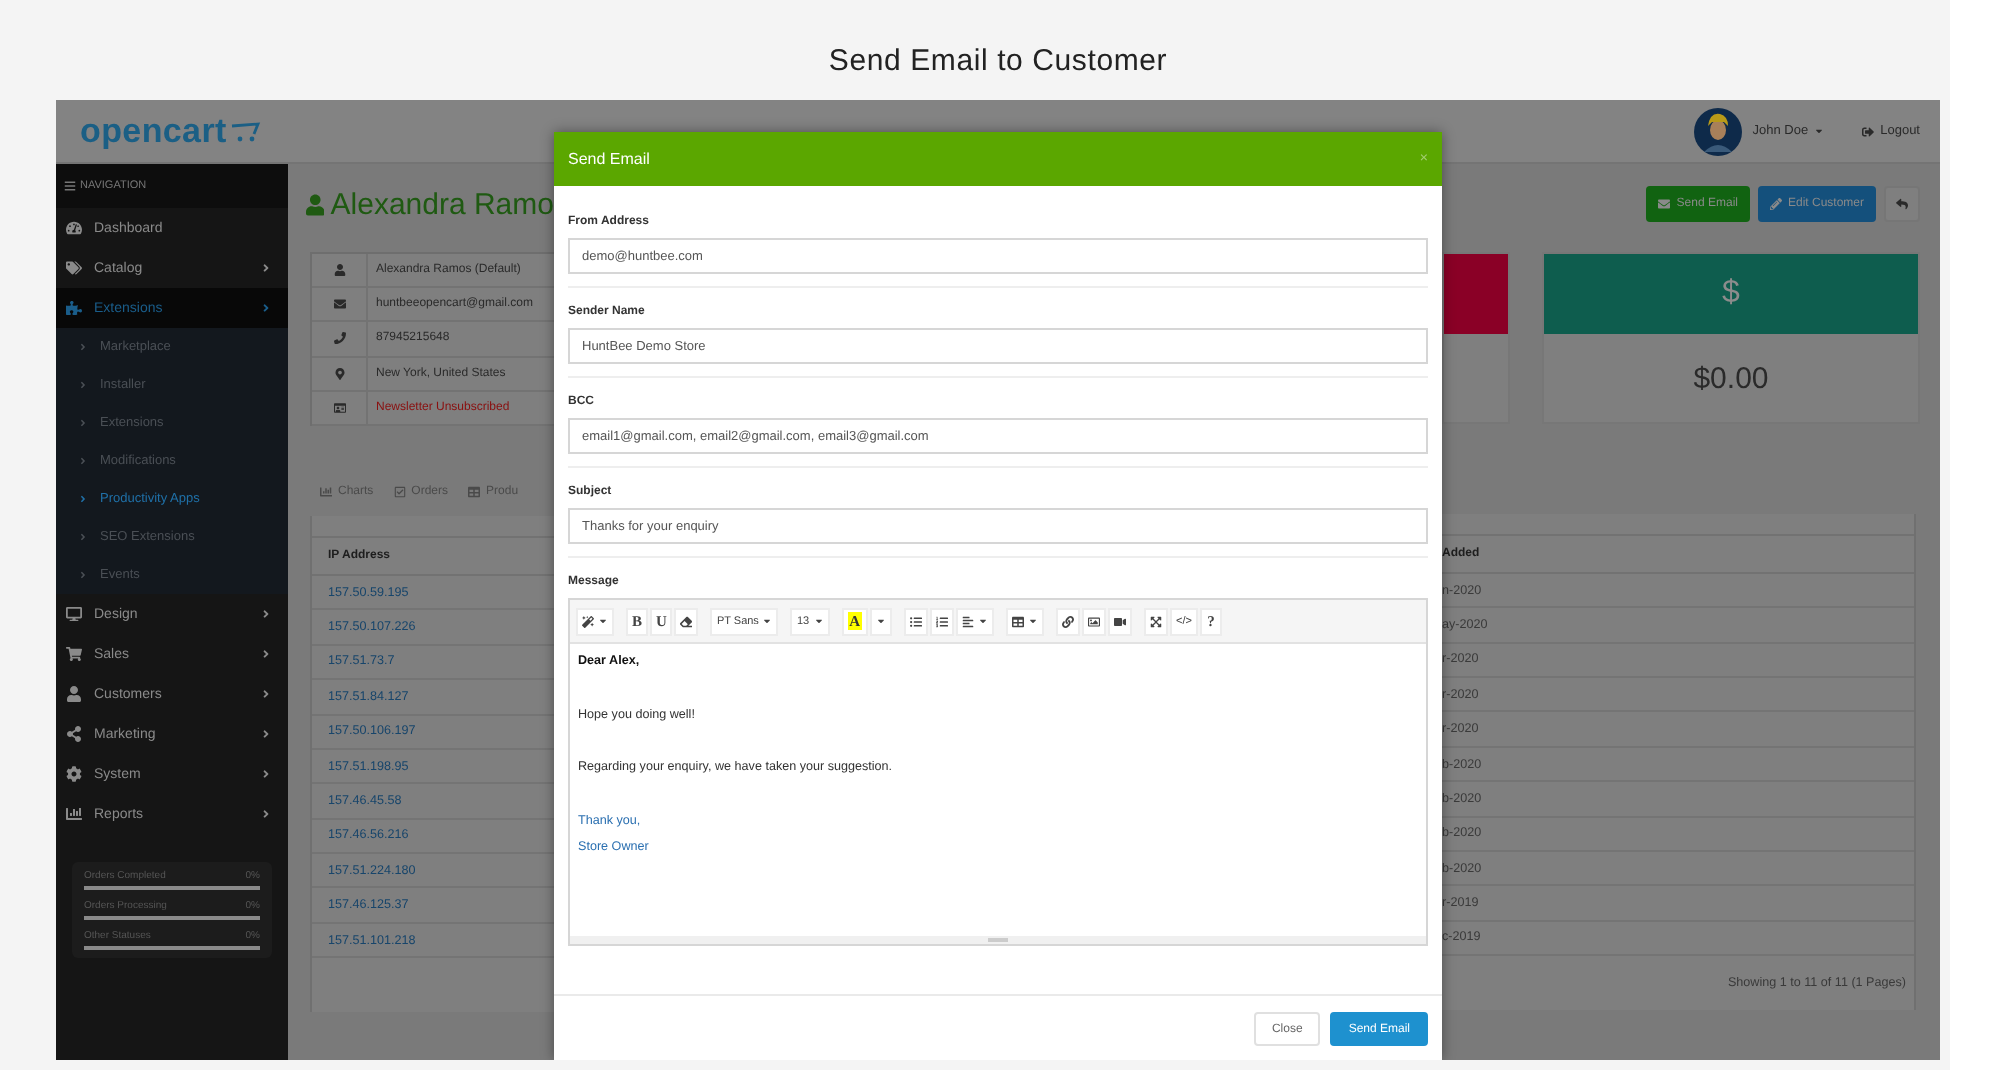 This screenshot has height=1070, width=2000. Describe the element at coordinates (74, 268) in the screenshot. I see `tags-icon` at that location.